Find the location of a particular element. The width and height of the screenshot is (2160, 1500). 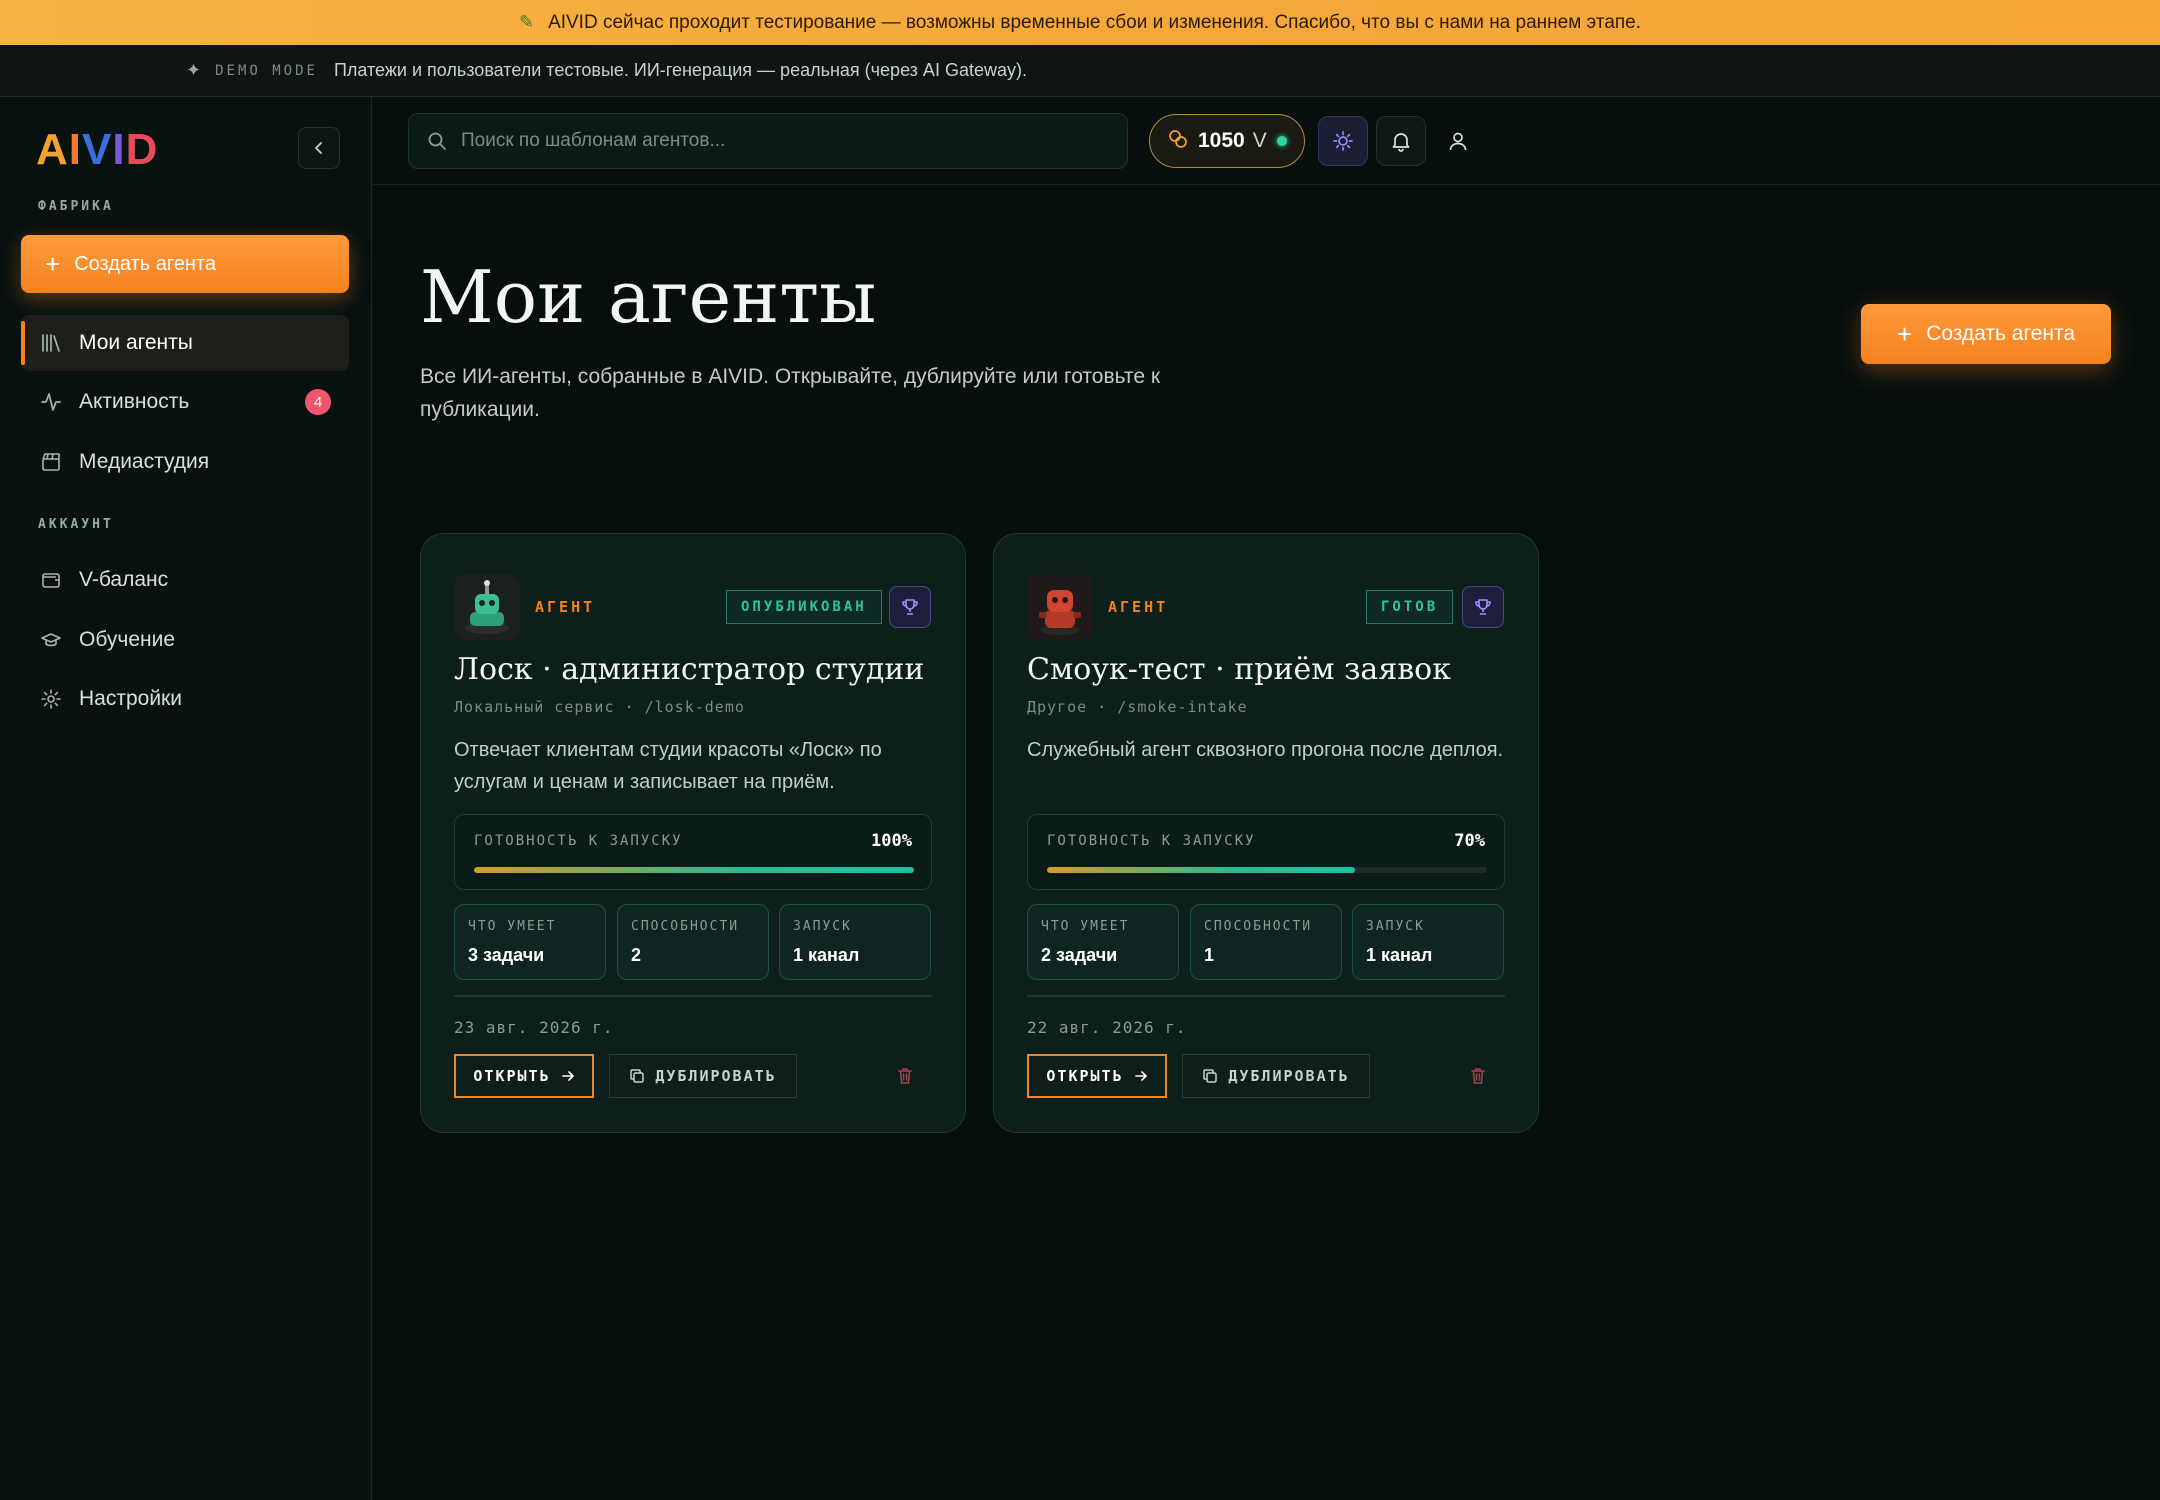

activity-icon is located at coordinates (51, 402).